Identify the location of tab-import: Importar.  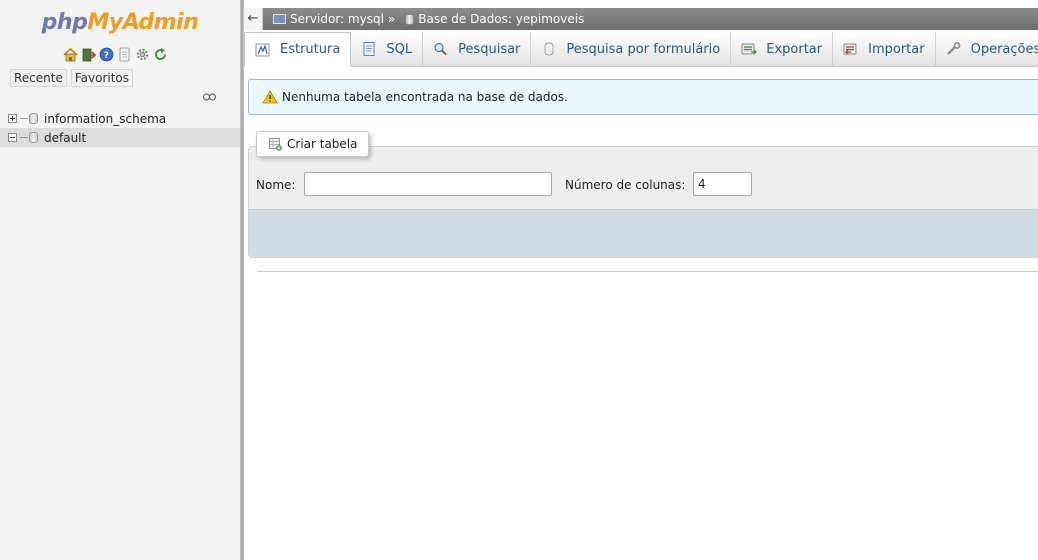
(884, 49).